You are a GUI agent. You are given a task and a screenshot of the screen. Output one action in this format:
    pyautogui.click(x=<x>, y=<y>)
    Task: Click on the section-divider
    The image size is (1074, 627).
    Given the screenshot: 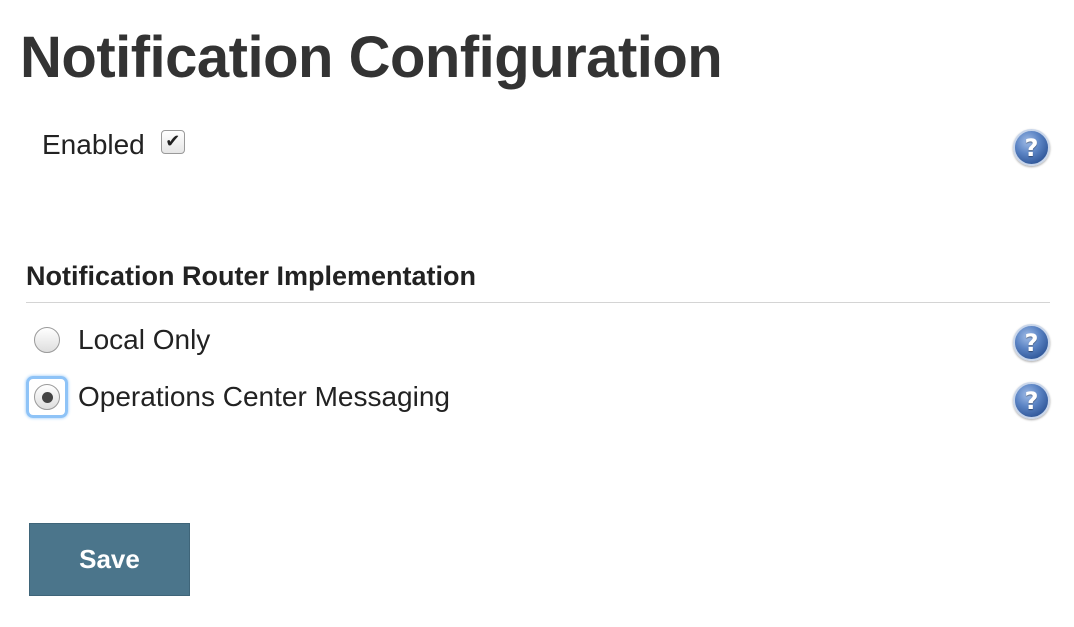 What is the action you would take?
    pyautogui.click(x=538, y=302)
    